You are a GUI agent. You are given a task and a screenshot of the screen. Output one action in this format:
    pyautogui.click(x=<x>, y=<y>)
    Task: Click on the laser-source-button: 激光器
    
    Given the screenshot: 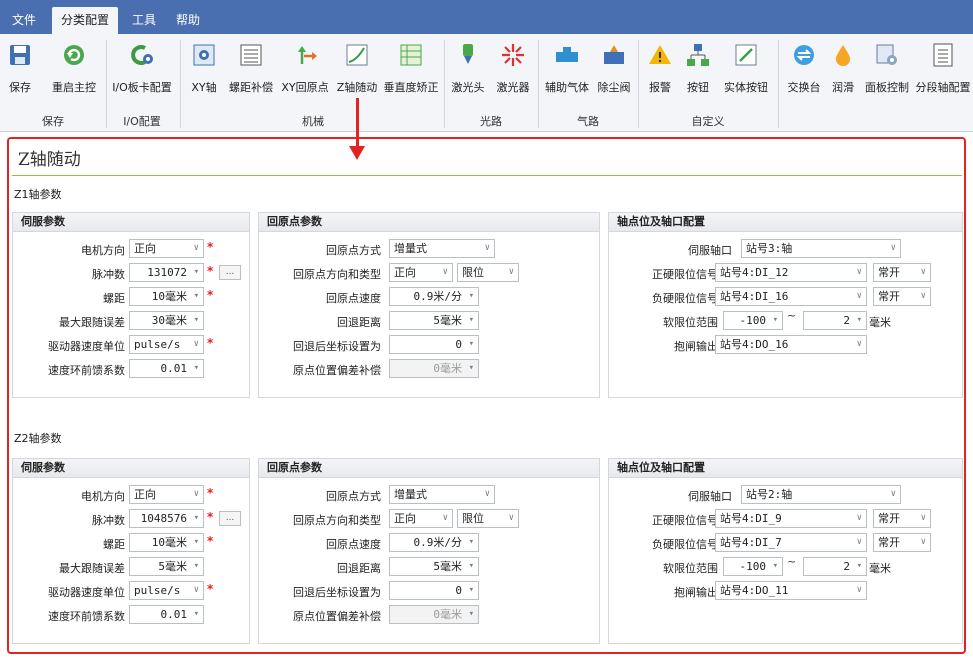 What is the action you would take?
    pyautogui.click(x=513, y=70)
    